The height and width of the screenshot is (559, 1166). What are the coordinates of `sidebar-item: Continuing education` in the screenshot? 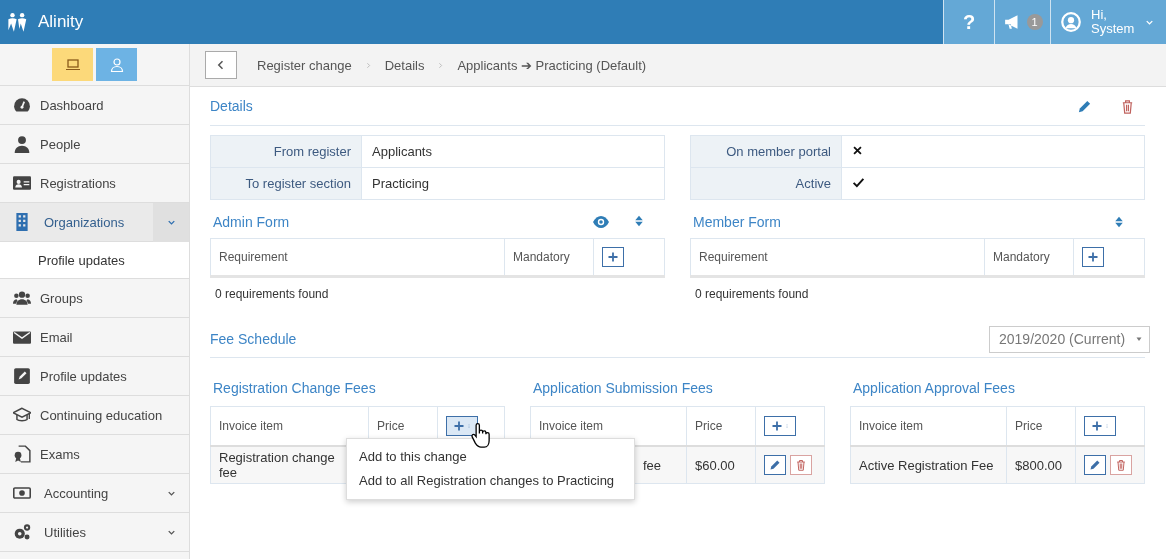 It's located at (94, 415).